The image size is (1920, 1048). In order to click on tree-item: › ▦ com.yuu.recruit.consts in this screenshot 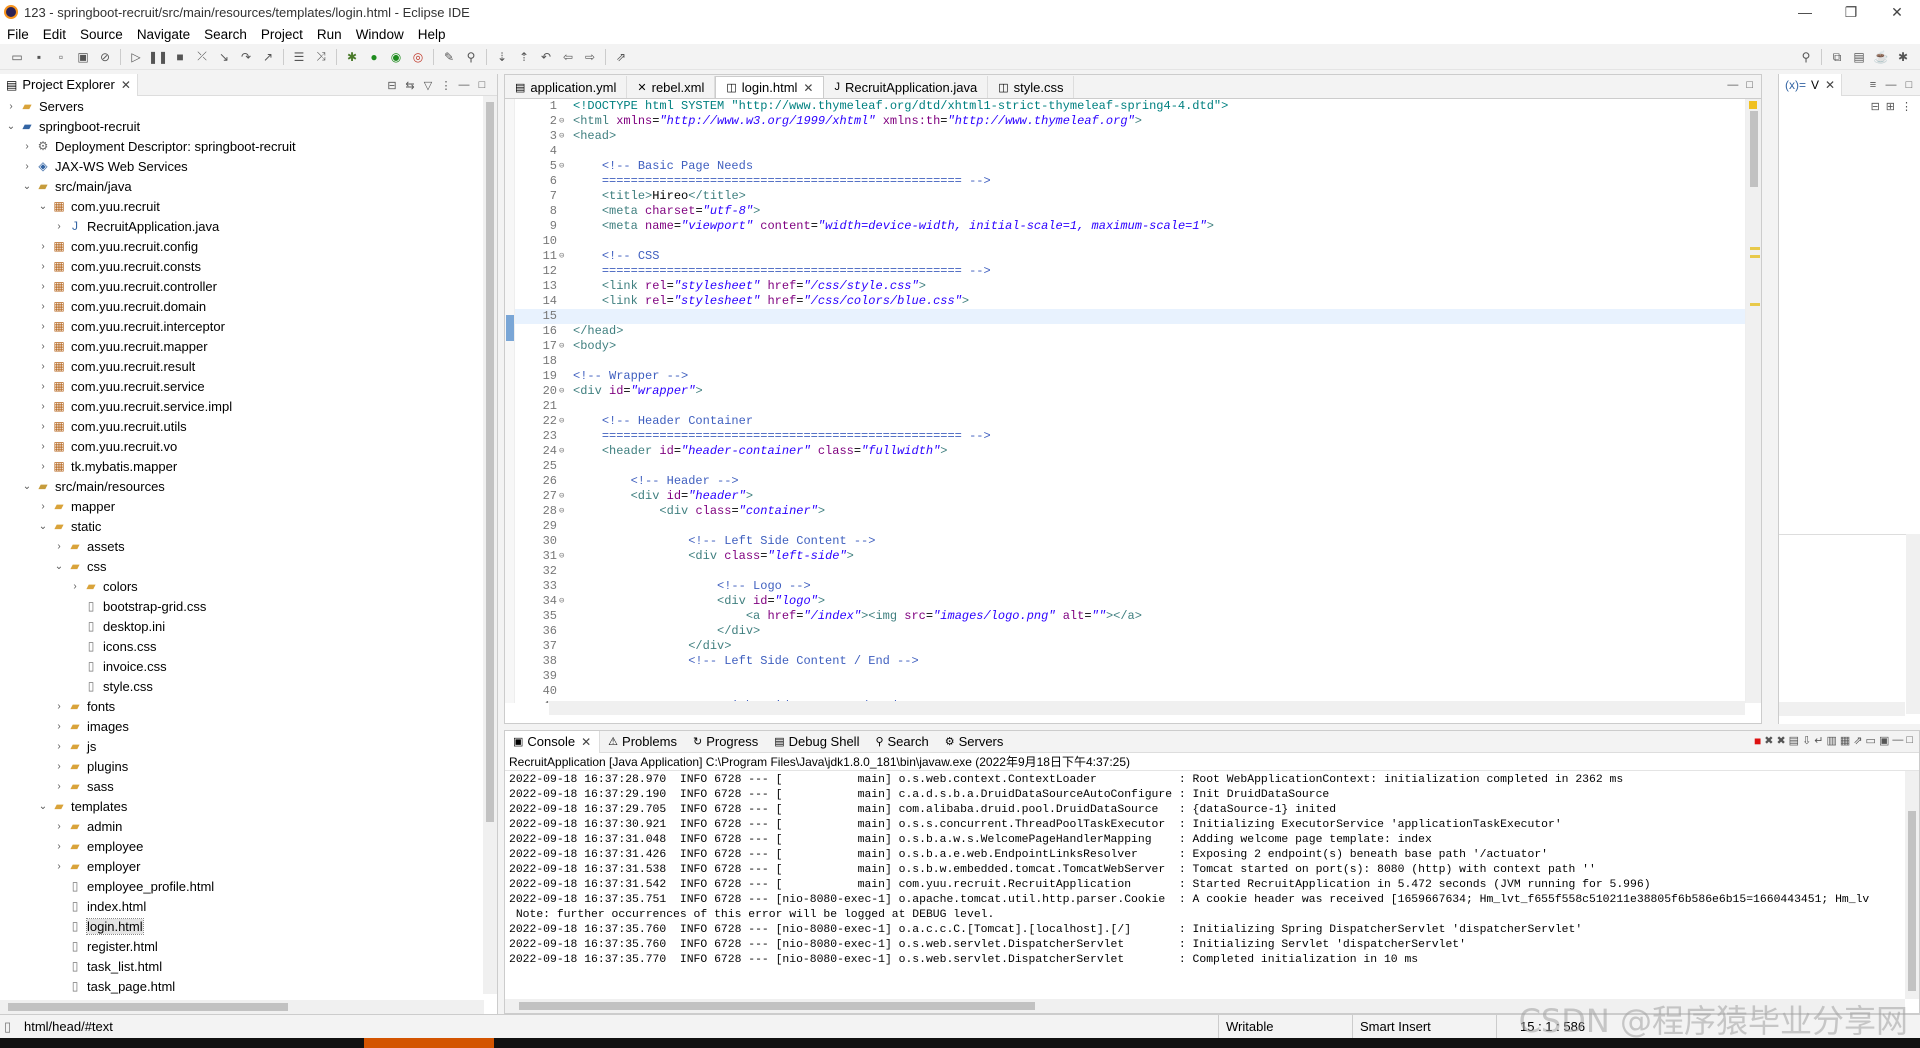, I will do `click(242, 266)`.